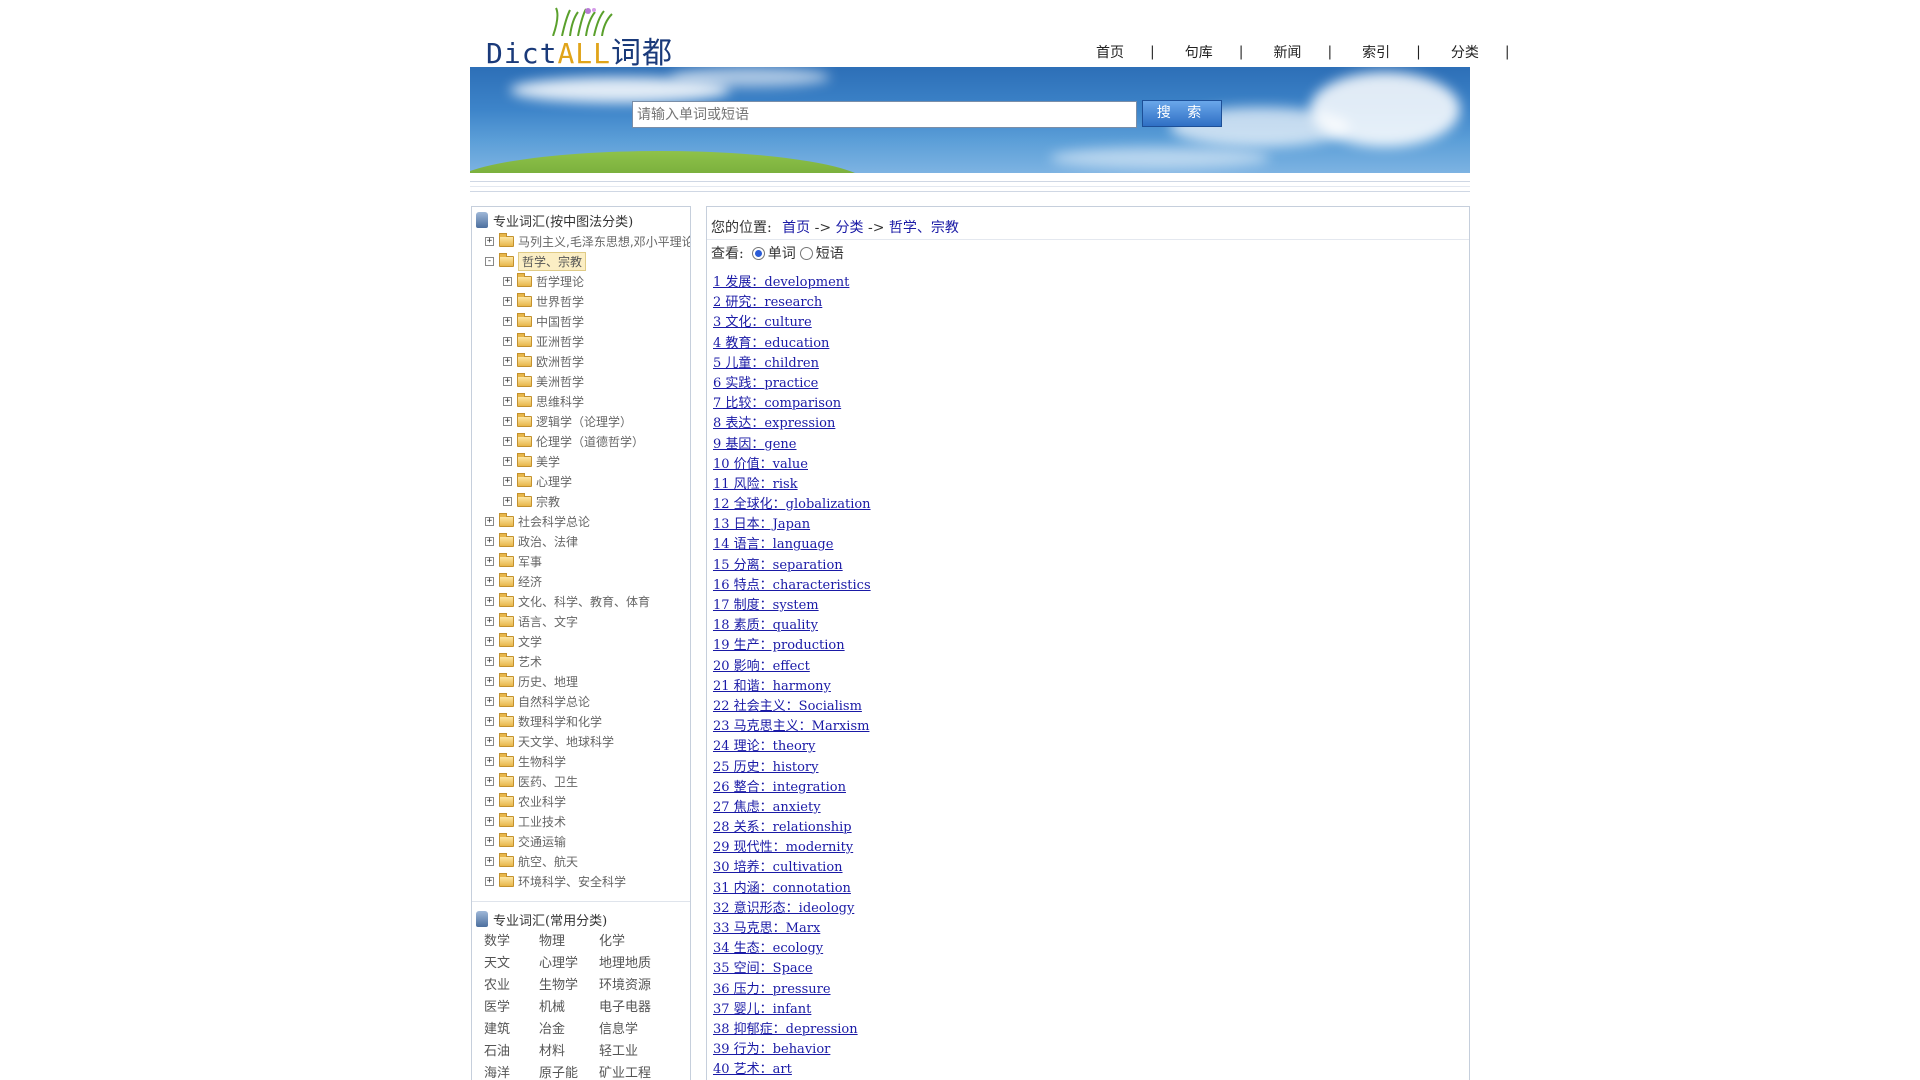  What do you see at coordinates (783, 908) in the screenshot?
I see `word-link: 32 意识形态：ideology` at bounding box center [783, 908].